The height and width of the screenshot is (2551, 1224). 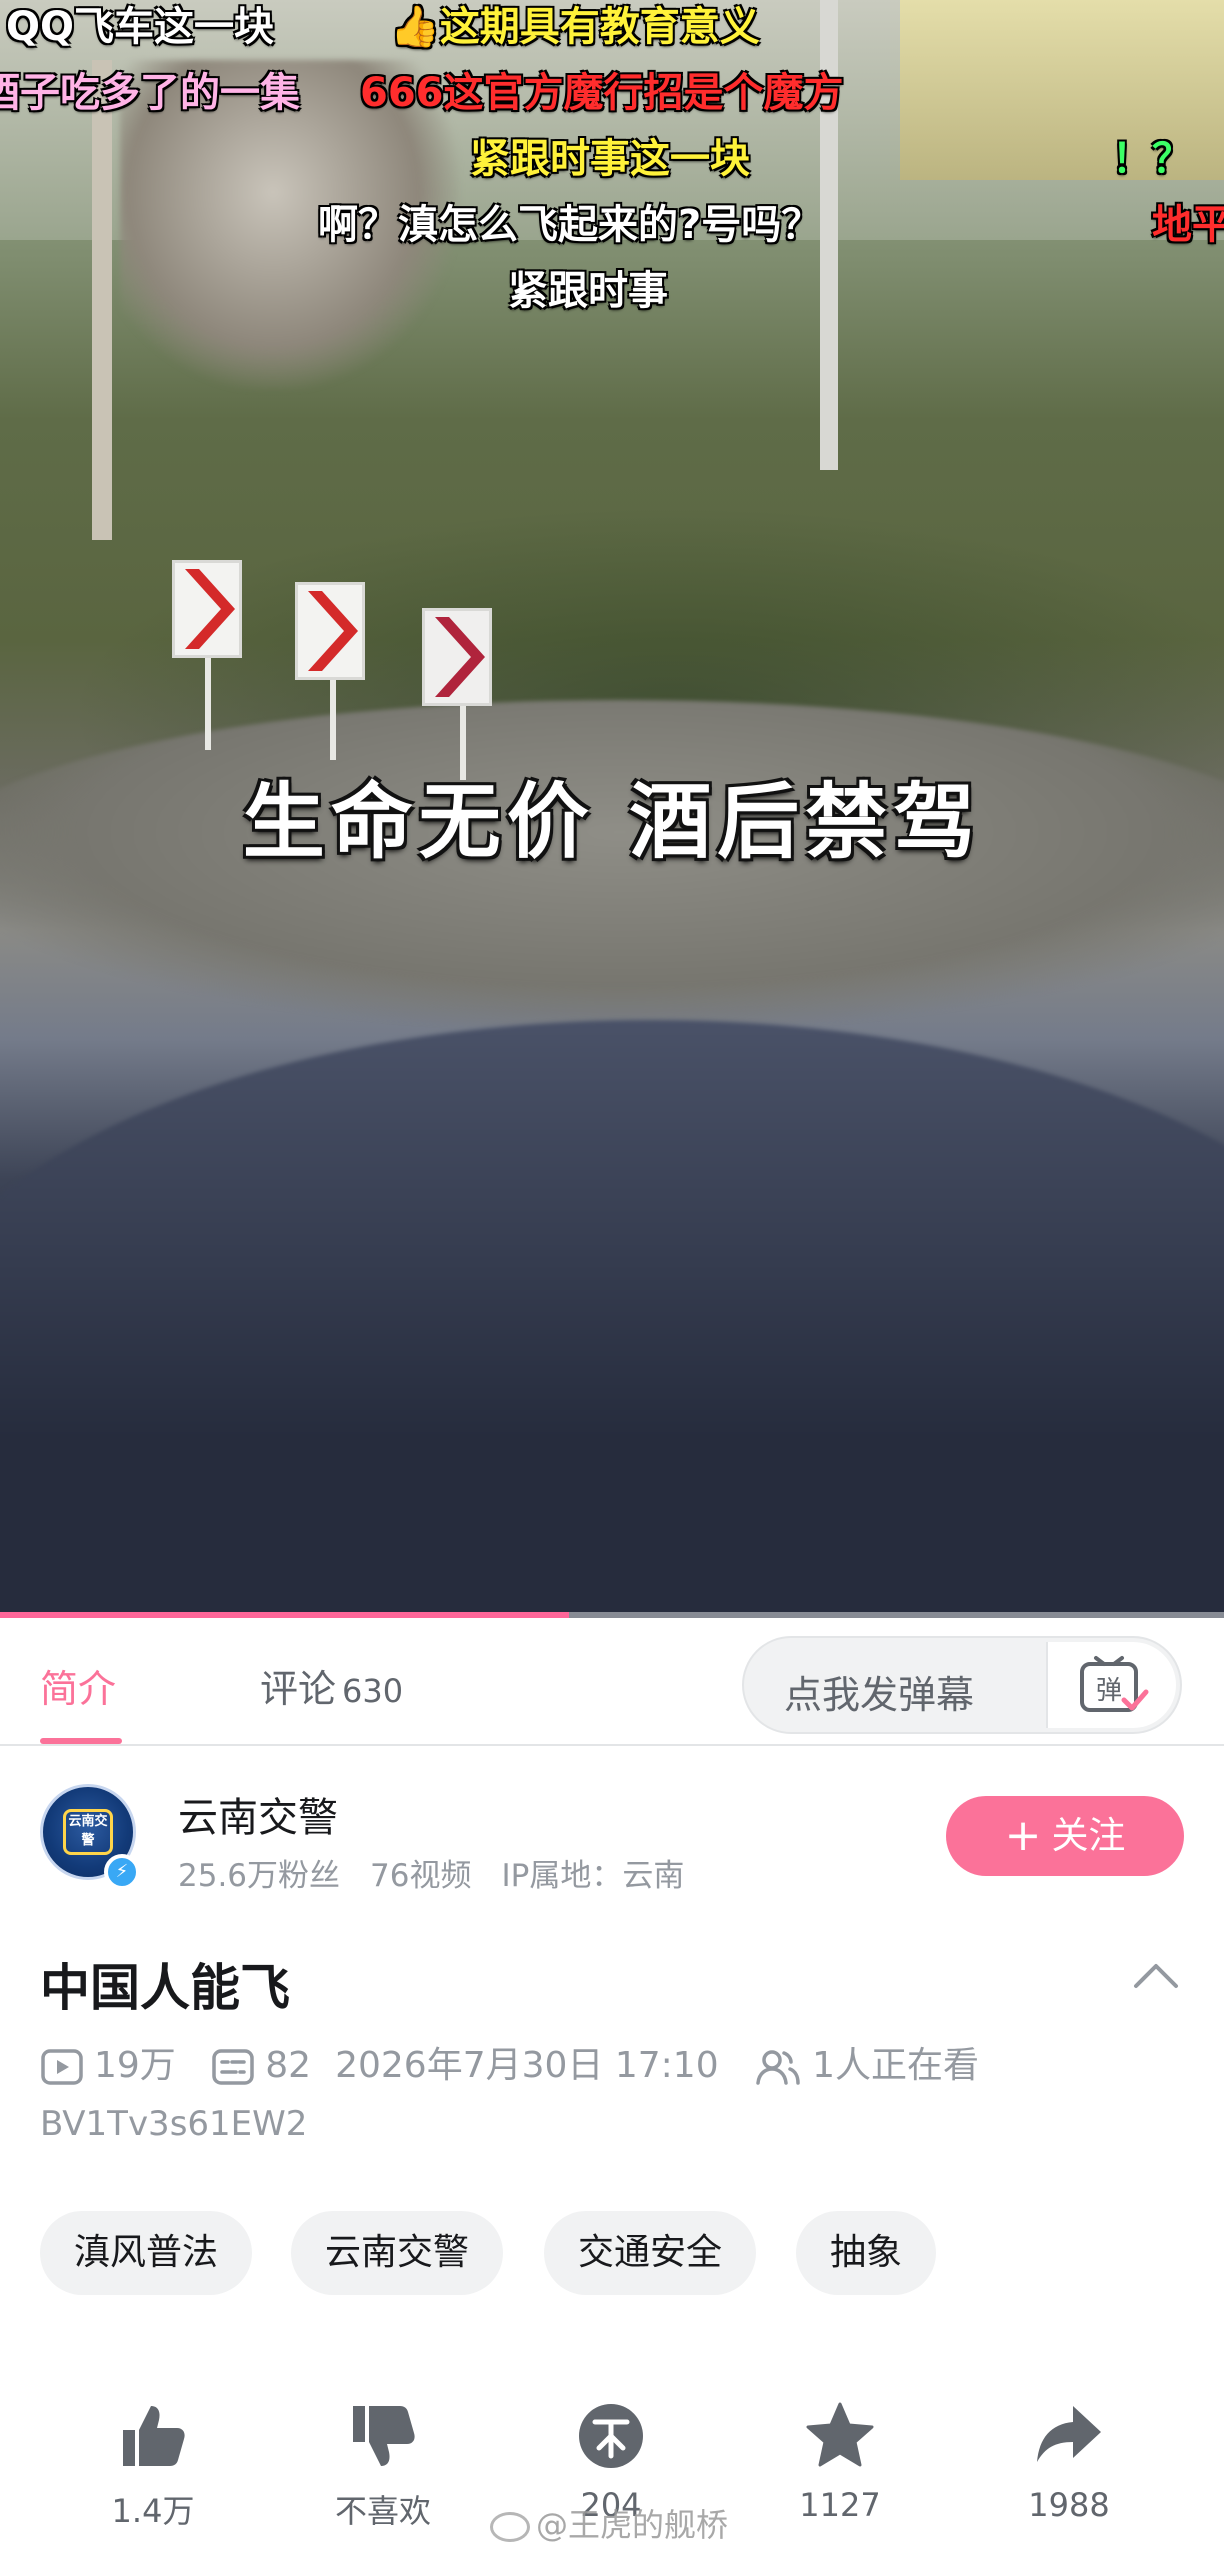 What do you see at coordinates (258, 1814) in the screenshot?
I see `uploader-name: 云南交警` at bounding box center [258, 1814].